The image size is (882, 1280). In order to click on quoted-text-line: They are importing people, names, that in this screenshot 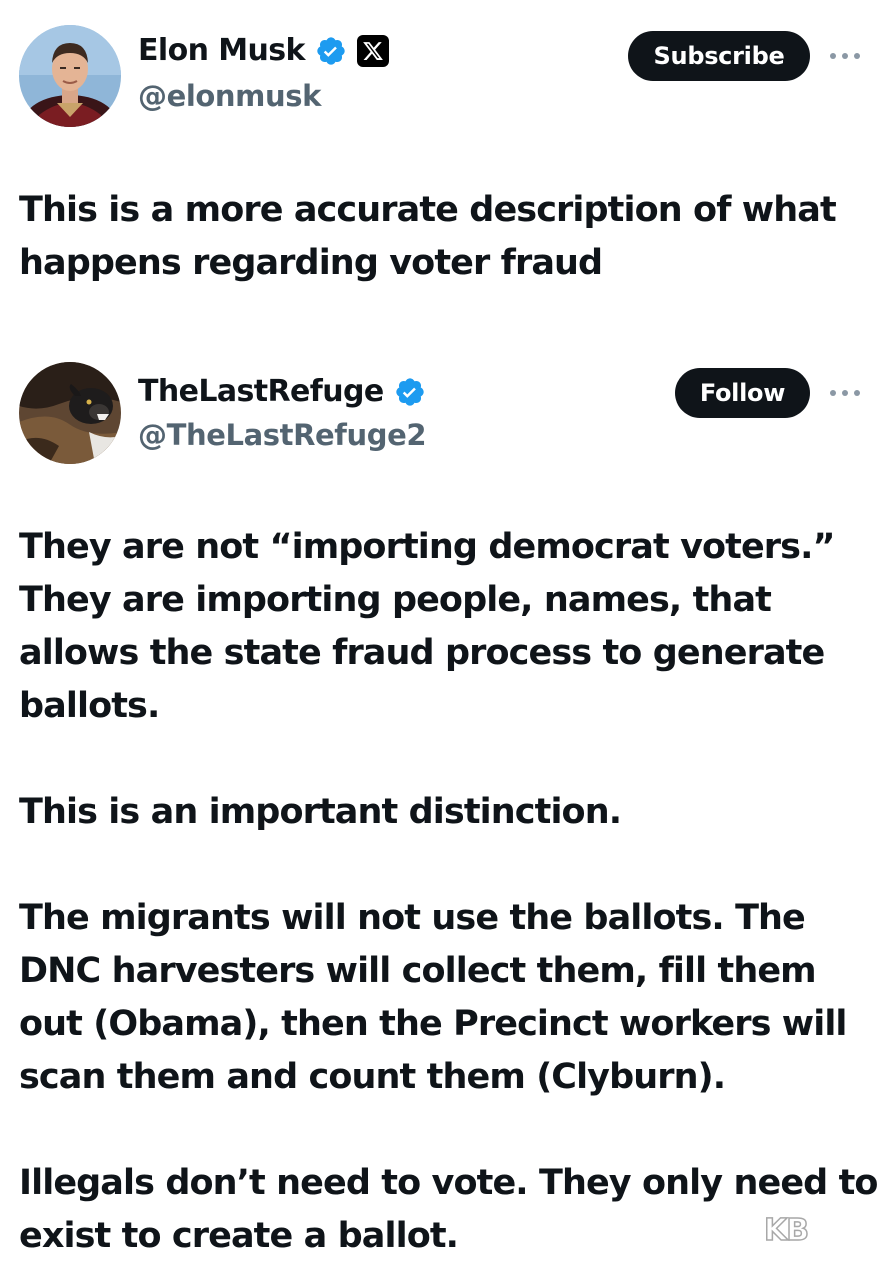, I will do `click(395, 600)`.